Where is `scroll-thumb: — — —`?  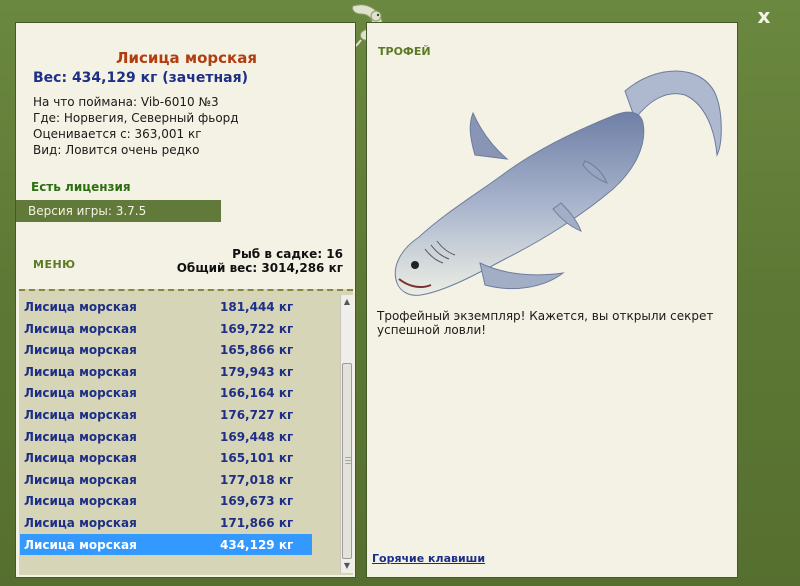 scroll-thumb: — — — is located at coordinates (347, 461).